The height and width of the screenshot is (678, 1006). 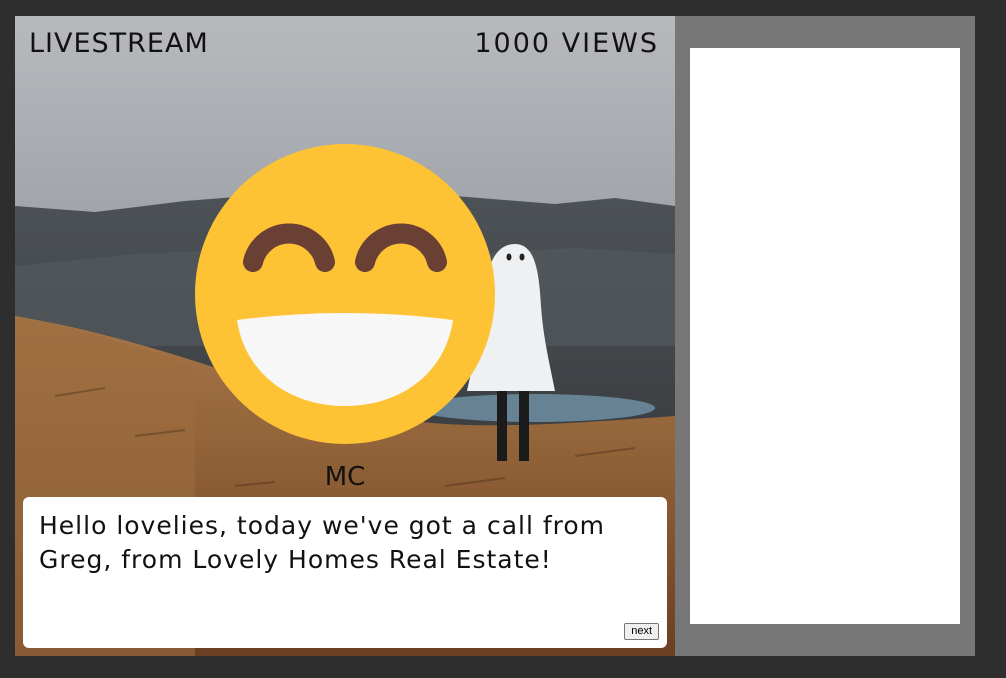 I want to click on speaker-name: MC, so click(x=345, y=477).